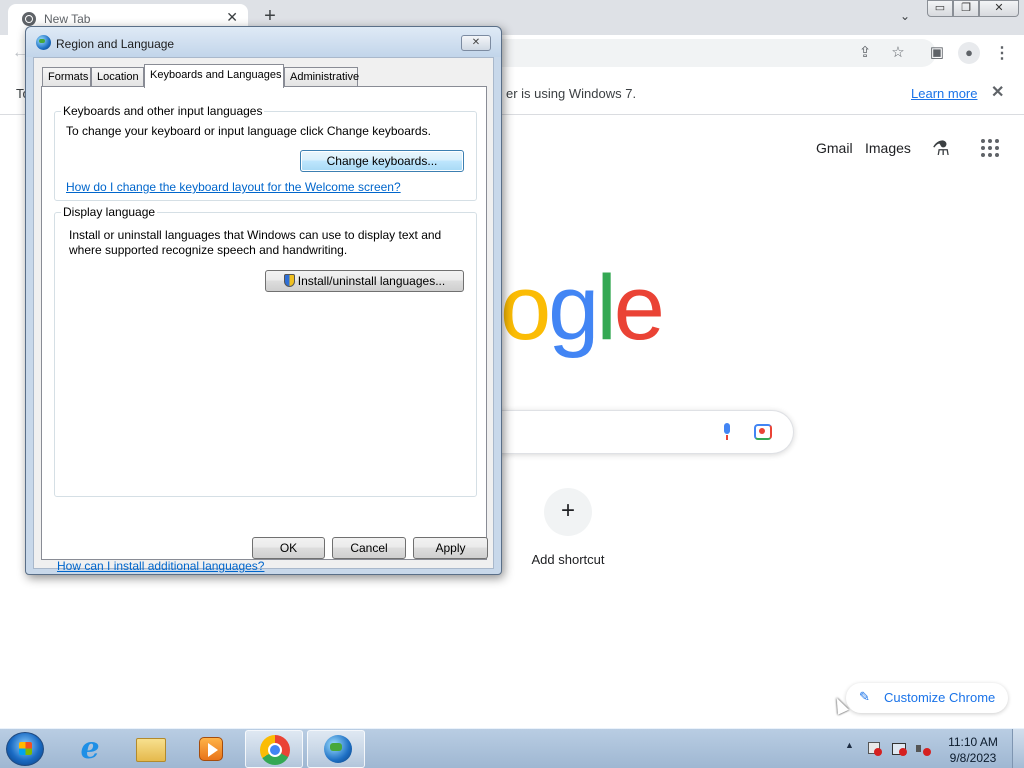 The image size is (1024, 768). I want to click on customize-chrome-label: Customize Chrome, so click(940, 697).